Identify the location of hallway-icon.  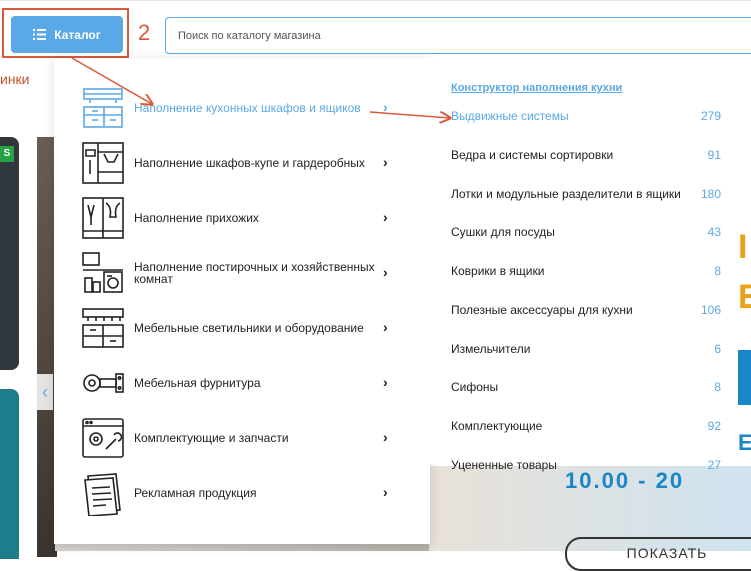
(103, 218).